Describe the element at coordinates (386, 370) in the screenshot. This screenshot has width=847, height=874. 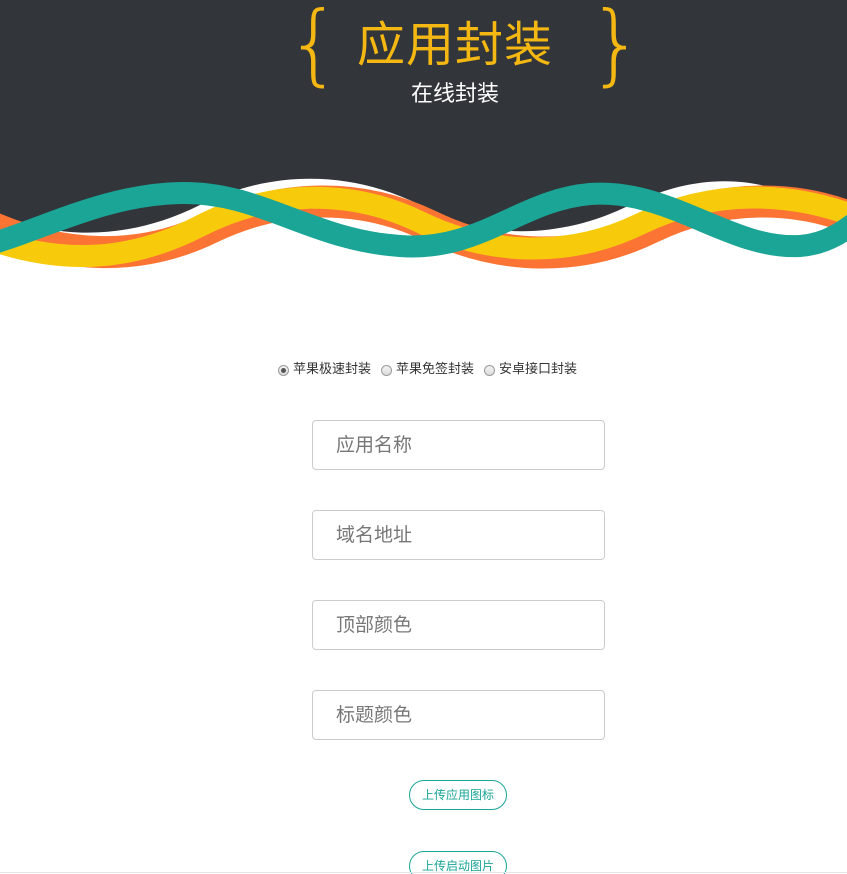
I see `radio-button-ios-nosign` at that location.